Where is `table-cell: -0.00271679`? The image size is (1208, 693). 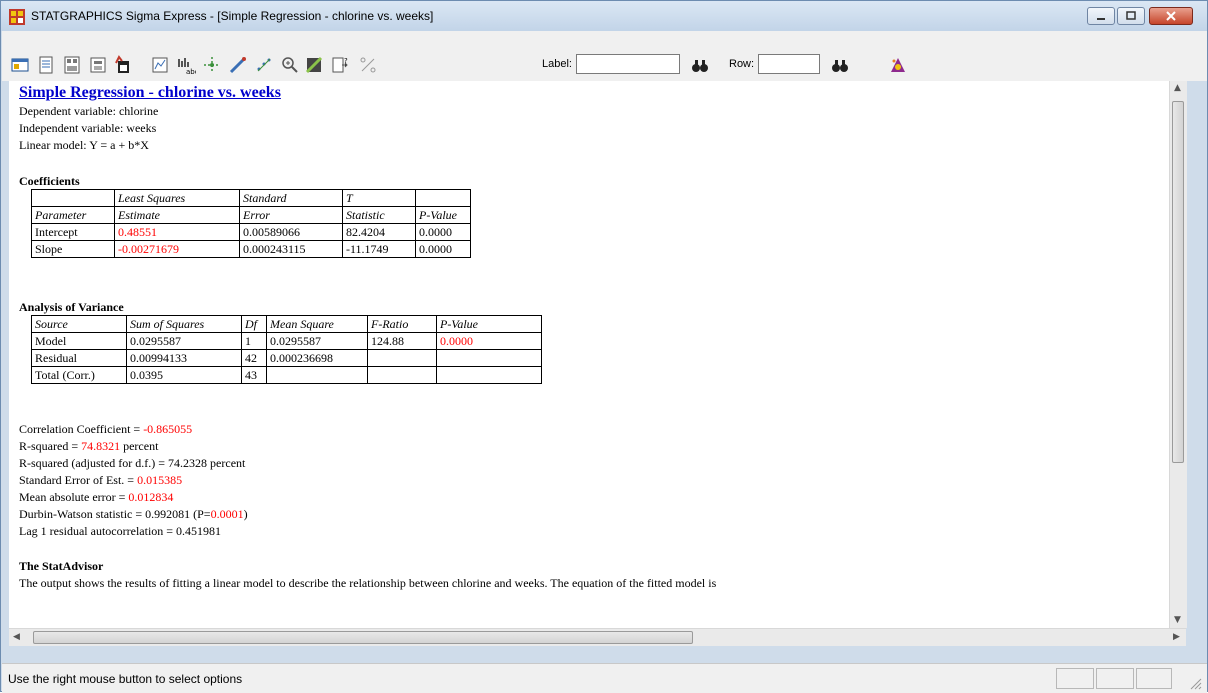
table-cell: -0.00271679 is located at coordinates (177, 249).